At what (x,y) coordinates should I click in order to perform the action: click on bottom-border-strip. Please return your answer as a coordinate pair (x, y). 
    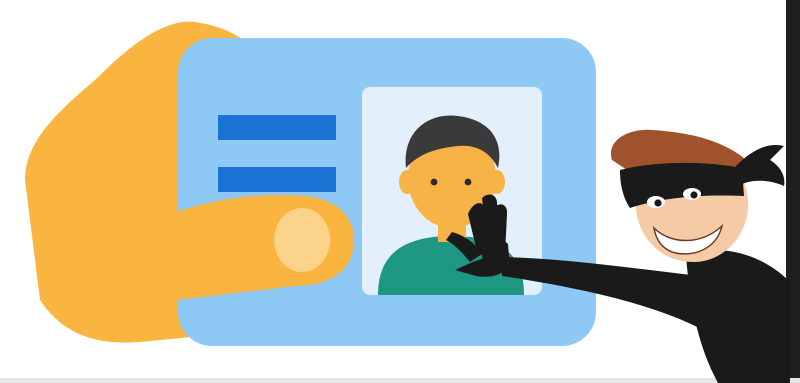
    Looking at the image, I should click on (400, 380).